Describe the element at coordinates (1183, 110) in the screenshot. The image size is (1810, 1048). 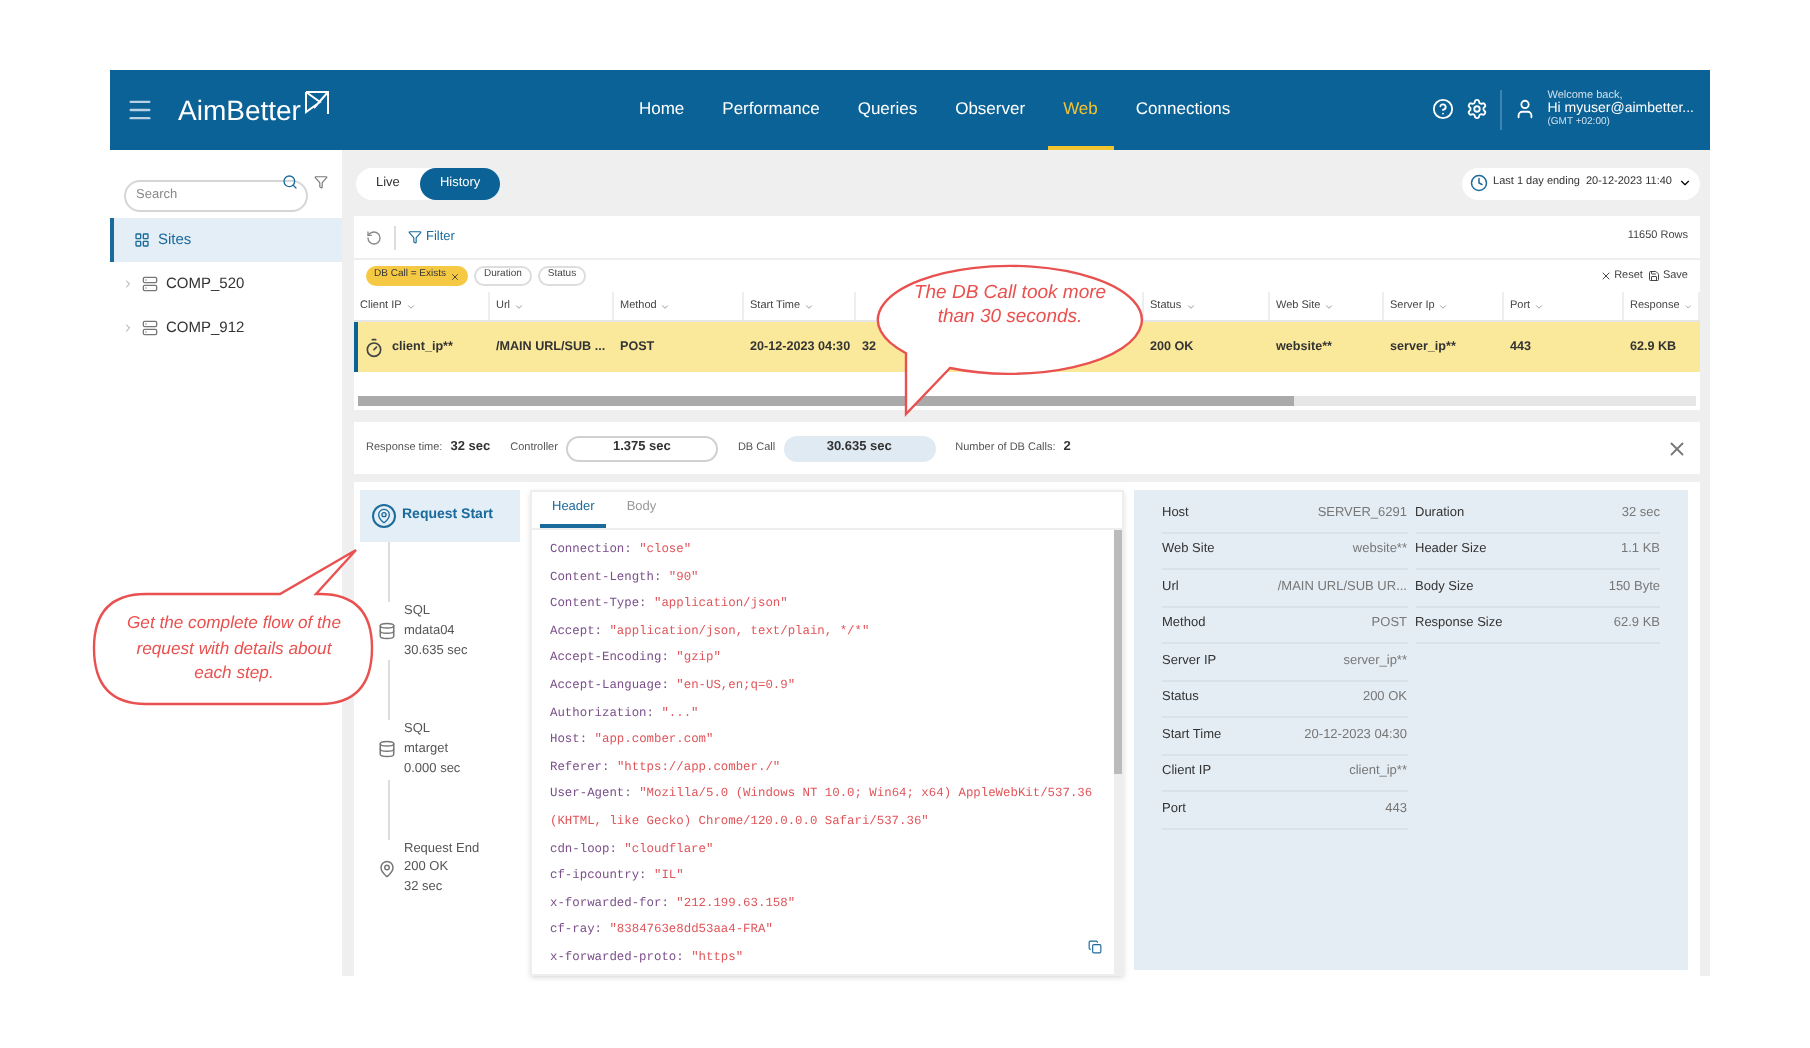
I see `nav-tab: Connections` at that location.